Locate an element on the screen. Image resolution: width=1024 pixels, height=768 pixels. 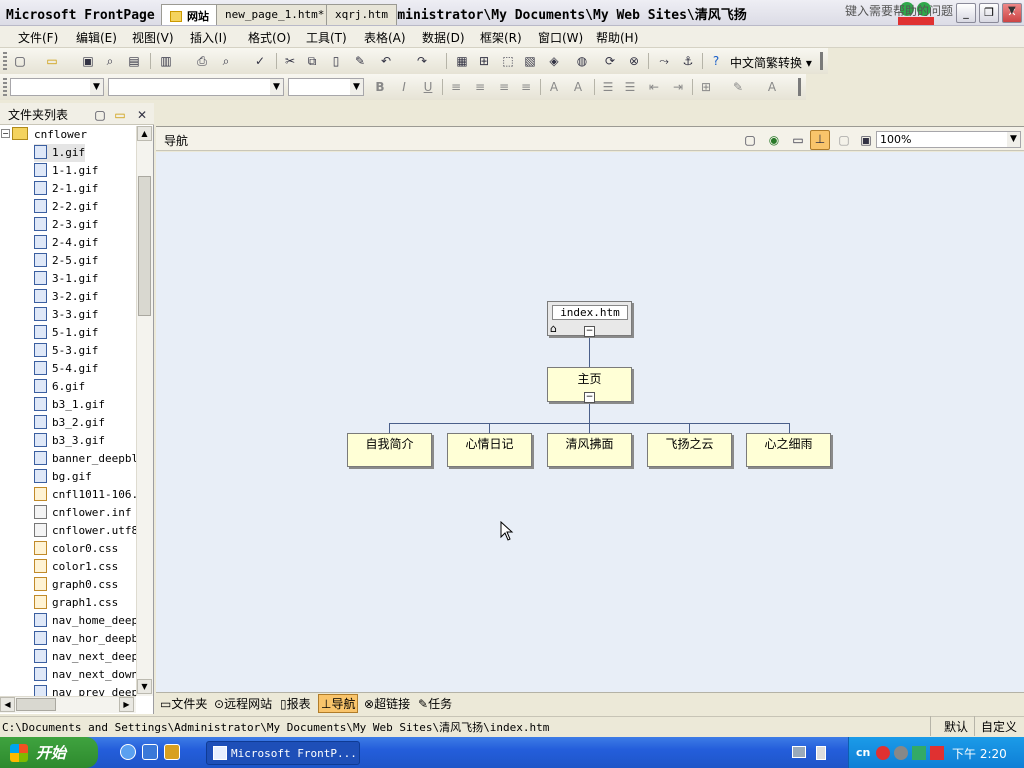
tree-collapse-icon: − is located at coordinates (5, 133).